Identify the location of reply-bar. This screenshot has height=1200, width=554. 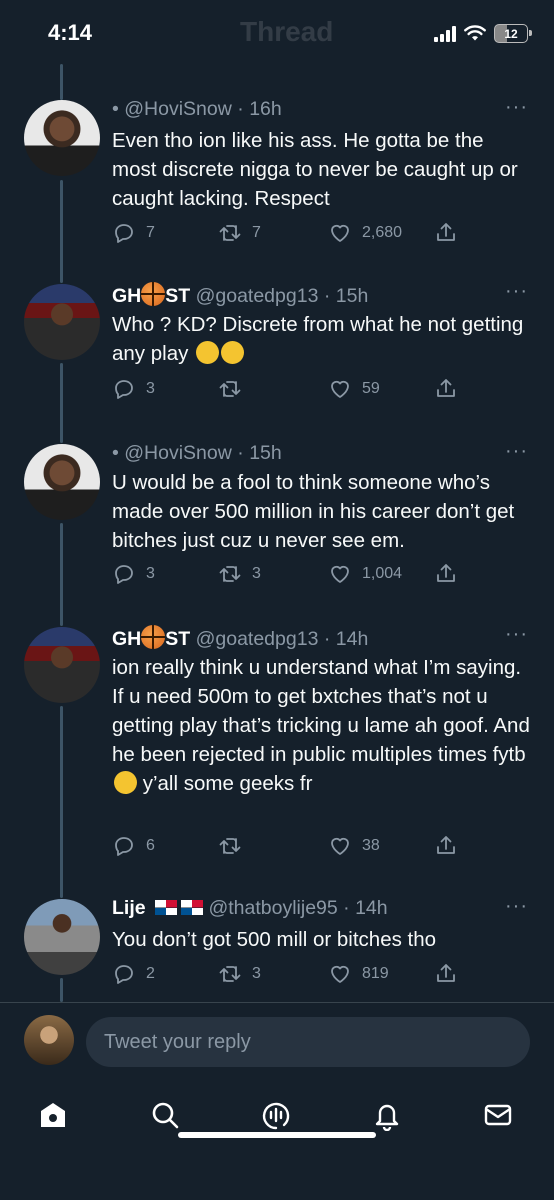
(277, 1040).